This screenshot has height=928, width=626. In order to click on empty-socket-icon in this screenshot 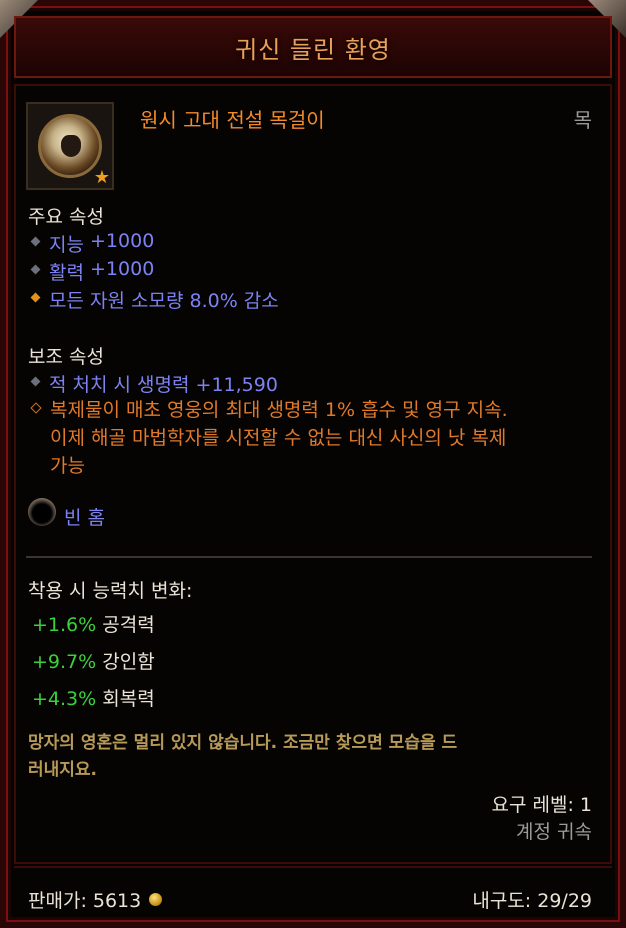, I will do `click(42, 512)`.